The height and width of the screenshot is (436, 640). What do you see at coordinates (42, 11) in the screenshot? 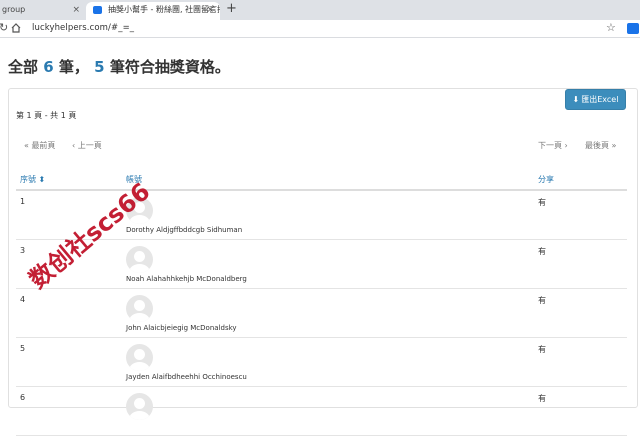
I see `browser-tab-inactive: group ×` at bounding box center [42, 11].